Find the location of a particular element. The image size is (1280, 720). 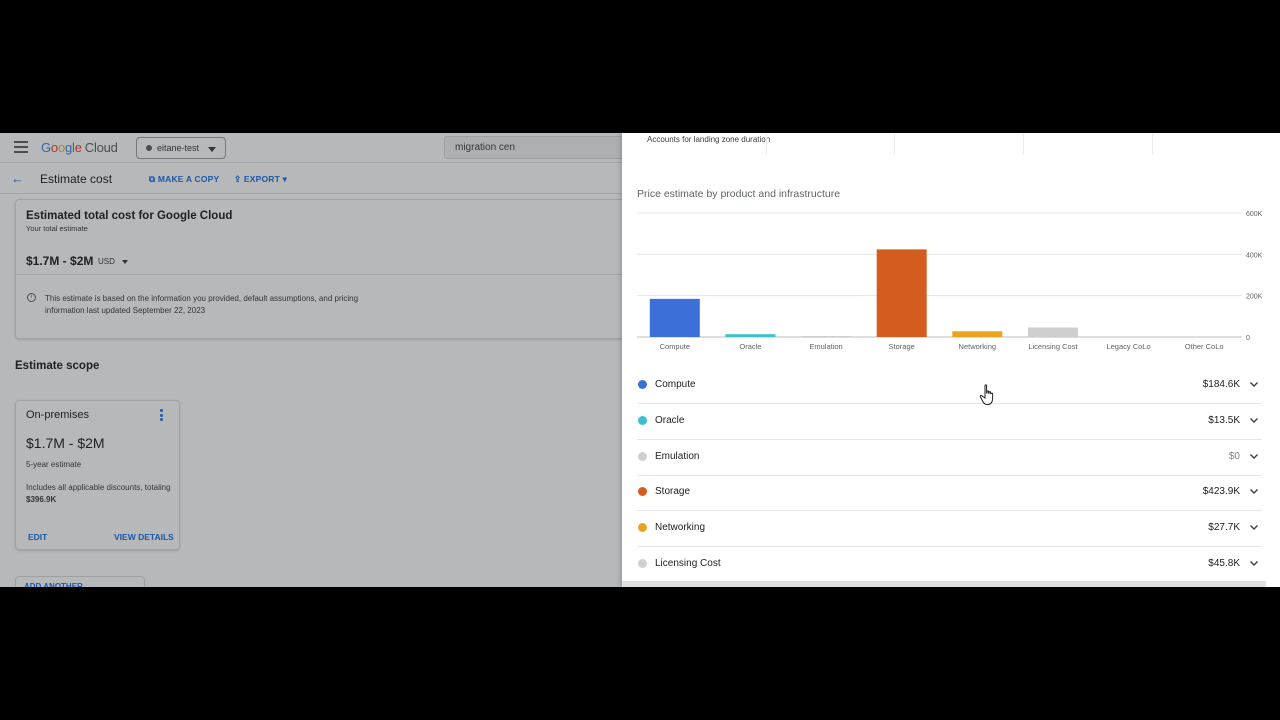

hamburger-menu-icon is located at coordinates (21, 147).